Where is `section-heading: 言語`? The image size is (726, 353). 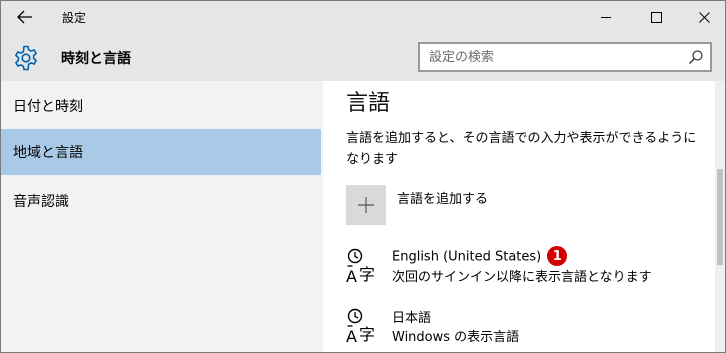
section-heading: 言語 is located at coordinates (368, 103).